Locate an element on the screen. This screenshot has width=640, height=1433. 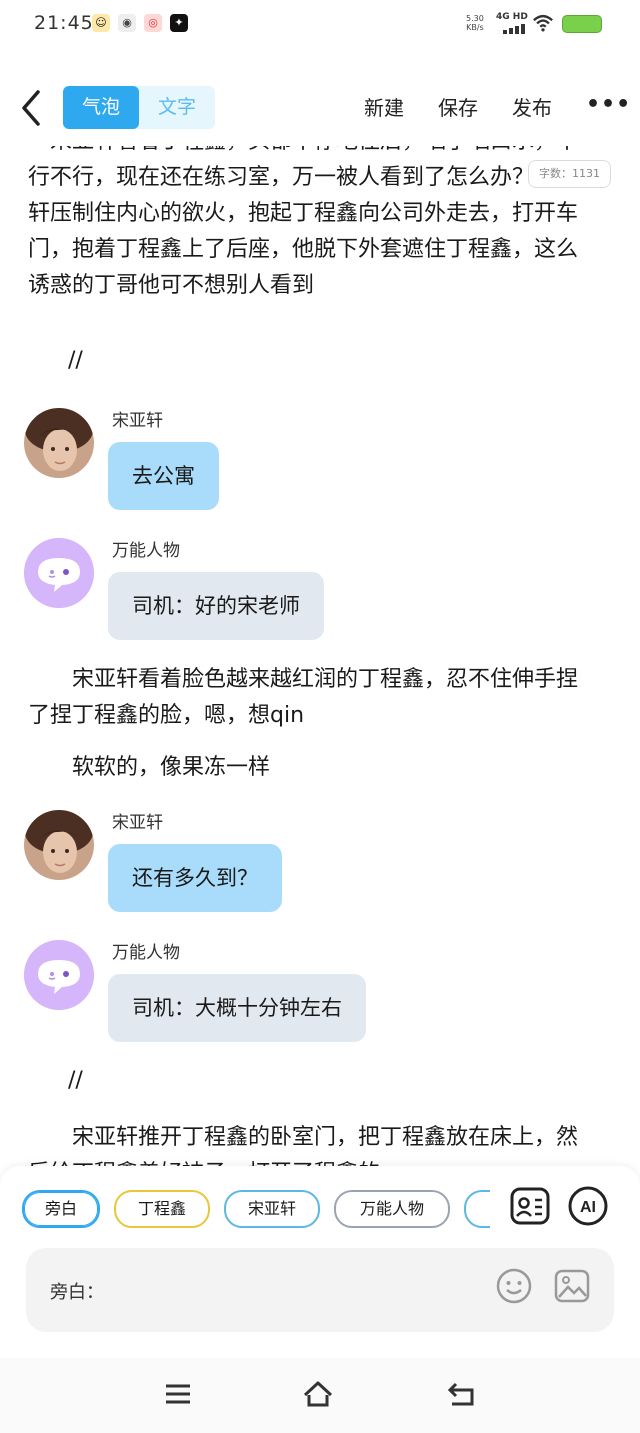
role-chip-list: 旁白 丁程鑫 宋亚轩 万能人物 is located at coordinates (255, 1210).